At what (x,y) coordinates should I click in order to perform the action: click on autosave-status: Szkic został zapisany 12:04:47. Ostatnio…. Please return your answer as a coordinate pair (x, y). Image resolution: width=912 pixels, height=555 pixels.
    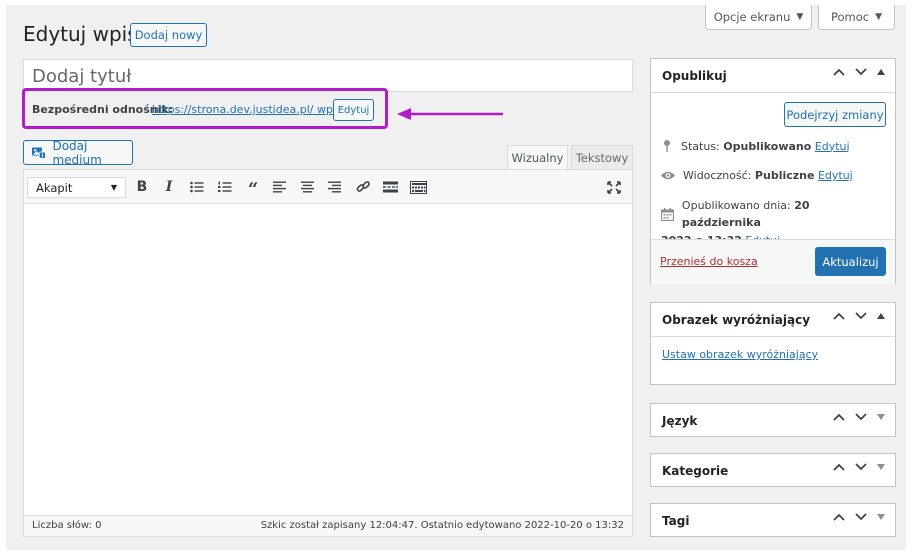
    Looking at the image, I should click on (442, 525).